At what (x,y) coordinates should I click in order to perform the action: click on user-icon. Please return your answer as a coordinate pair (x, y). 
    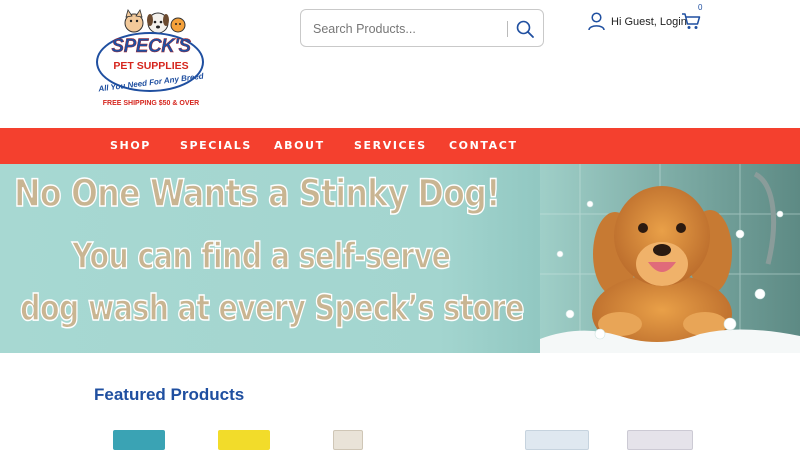
    Looking at the image, I should click on (596, 21).